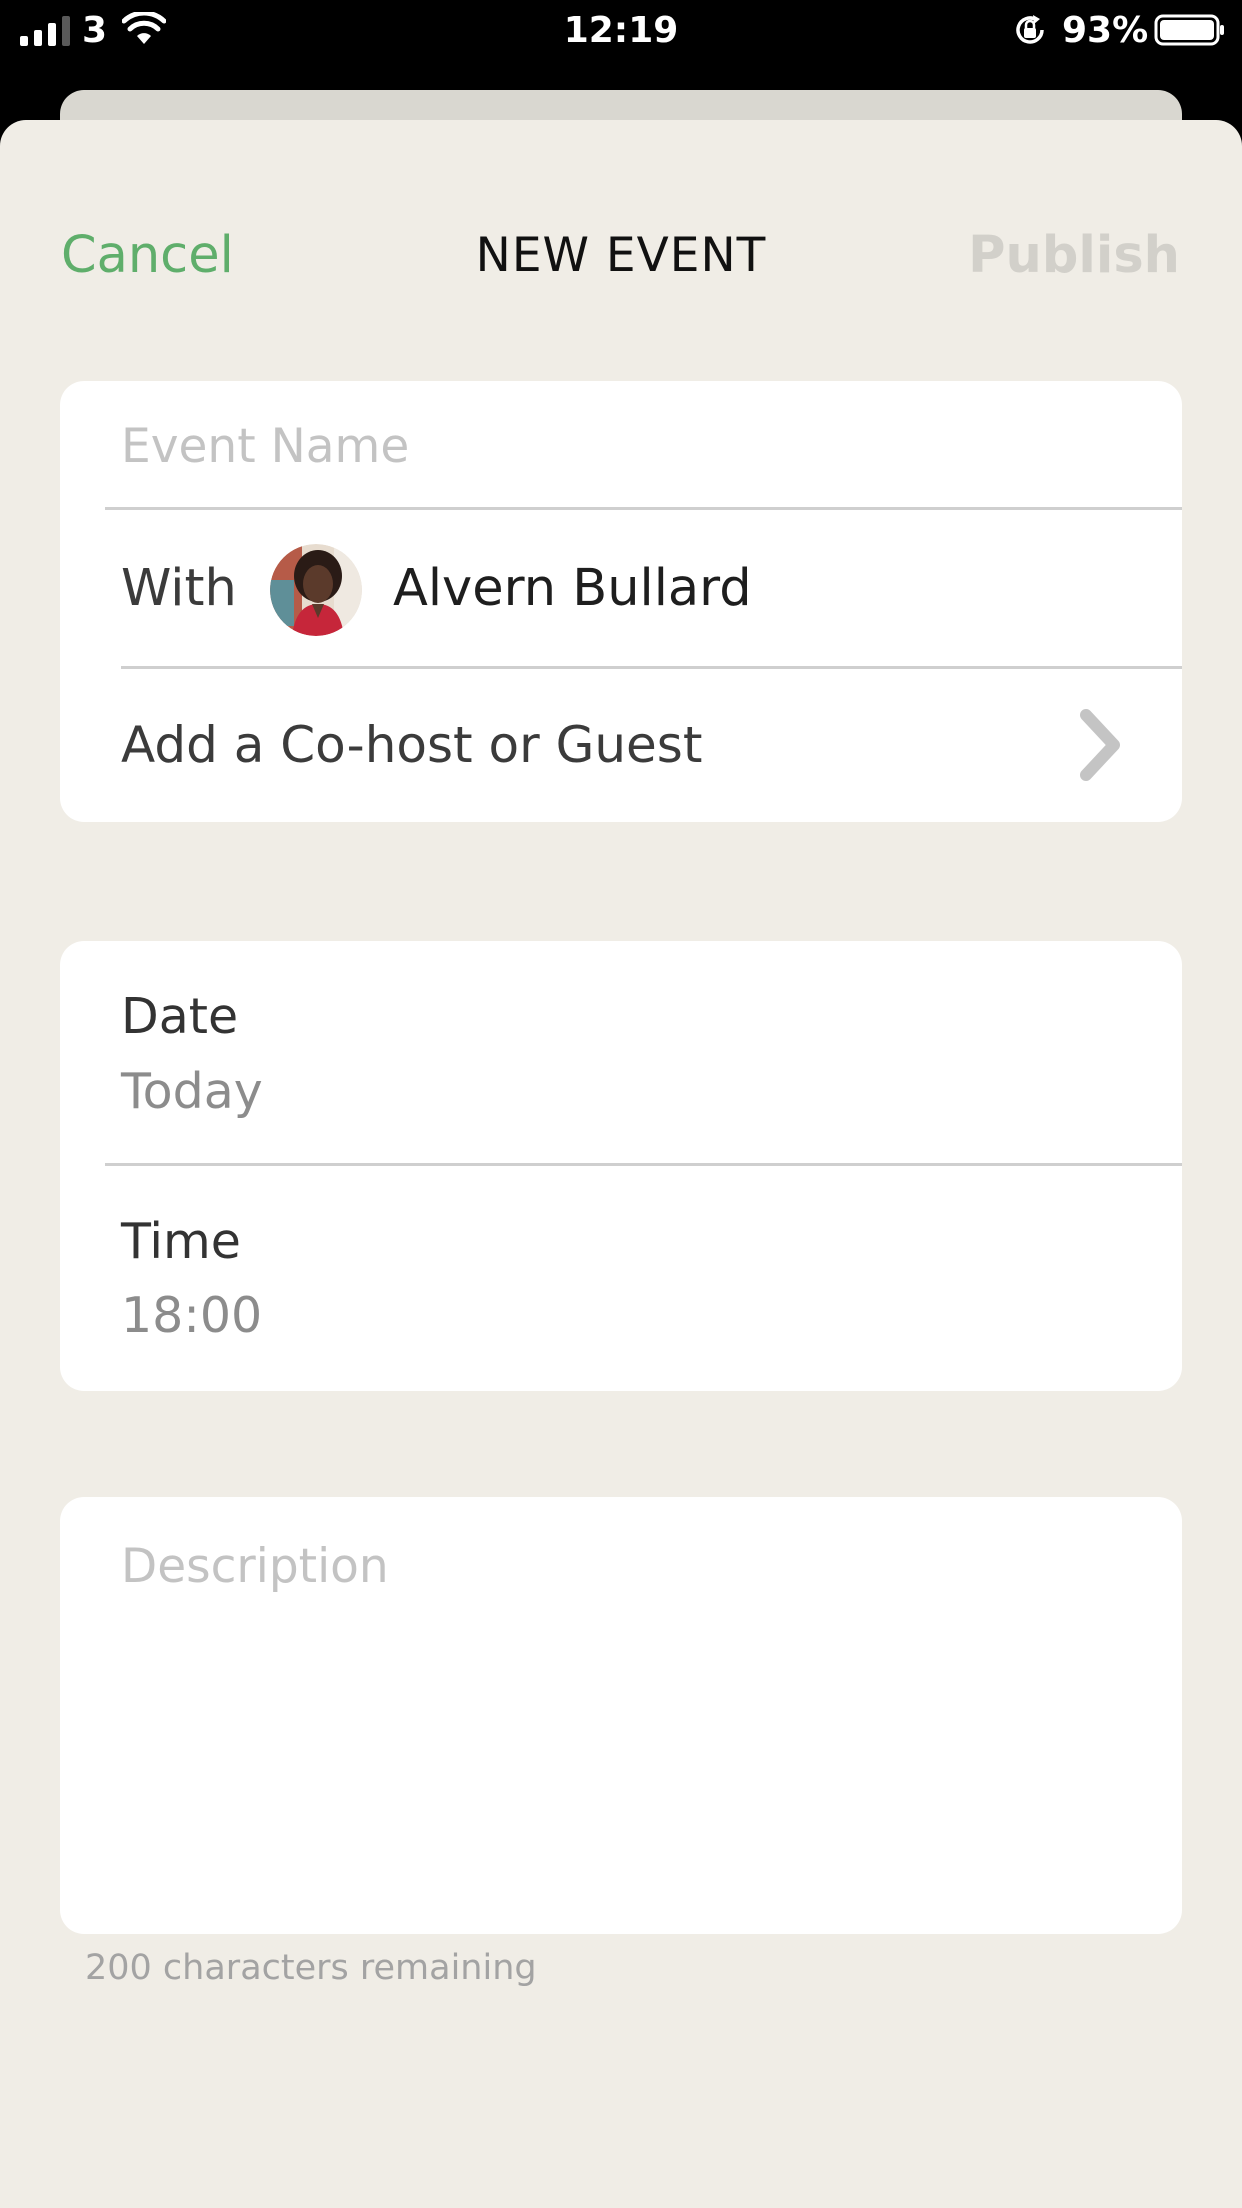 The image size is (1242, 2208). What do you see at coordinates (621, 446) in the screenshot?
I see `event-name-input` at bounding box center [621, 446].